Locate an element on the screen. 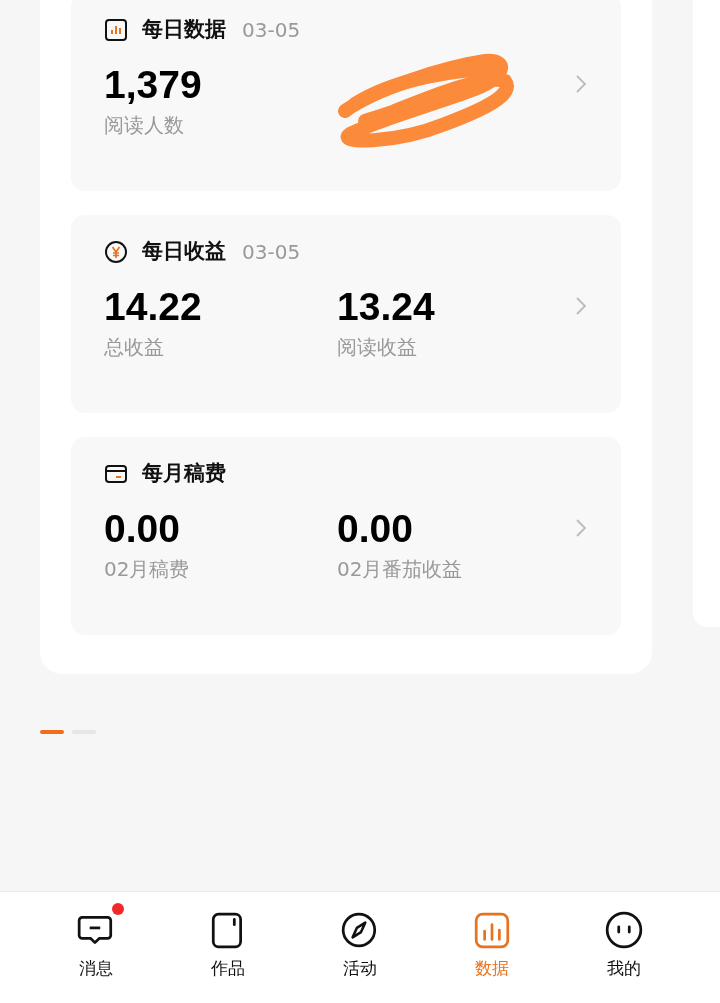 This screenshot has width=720, height=1003. card-title: 每日数据 is located at coordinates (184, 30).